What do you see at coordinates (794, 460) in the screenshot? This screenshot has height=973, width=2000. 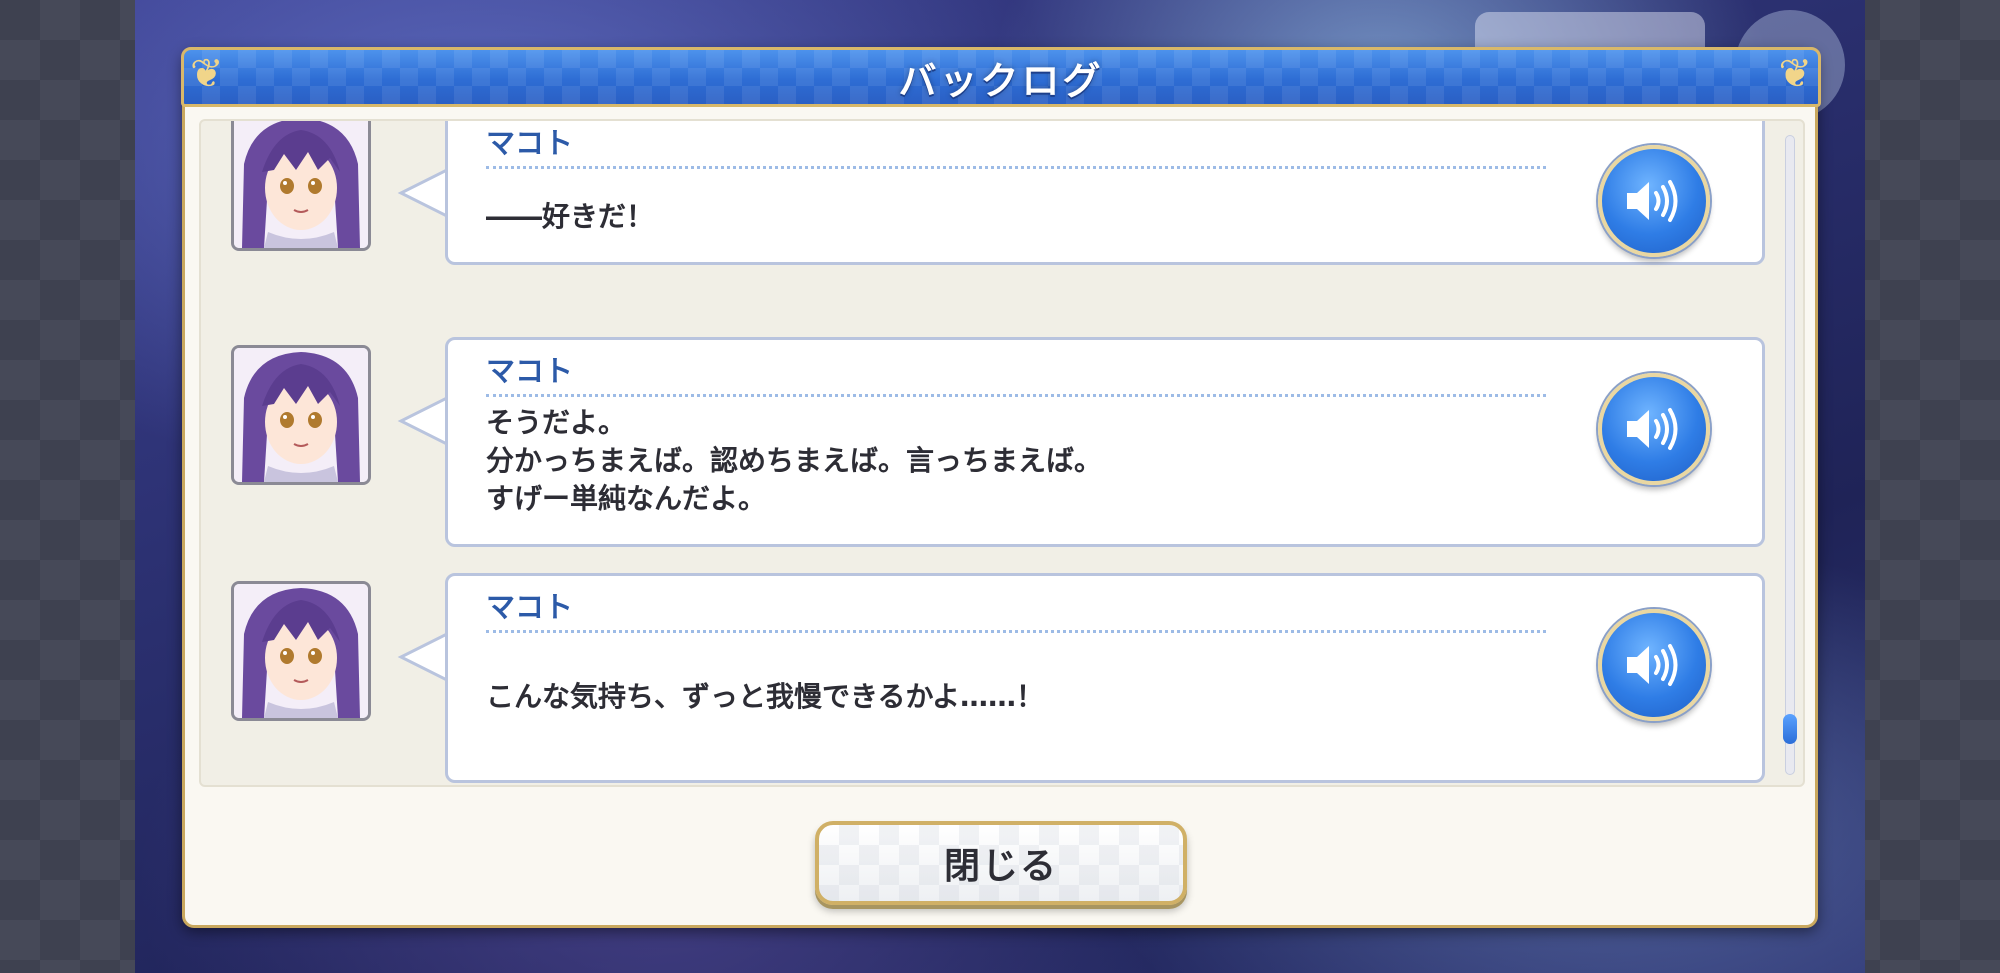 I see `dialogue-text: そうだよ。 分かっちまえば。認めちまえば。言っちまえば。 すげー単純なんだよ。` at bounding box center [794, 460].